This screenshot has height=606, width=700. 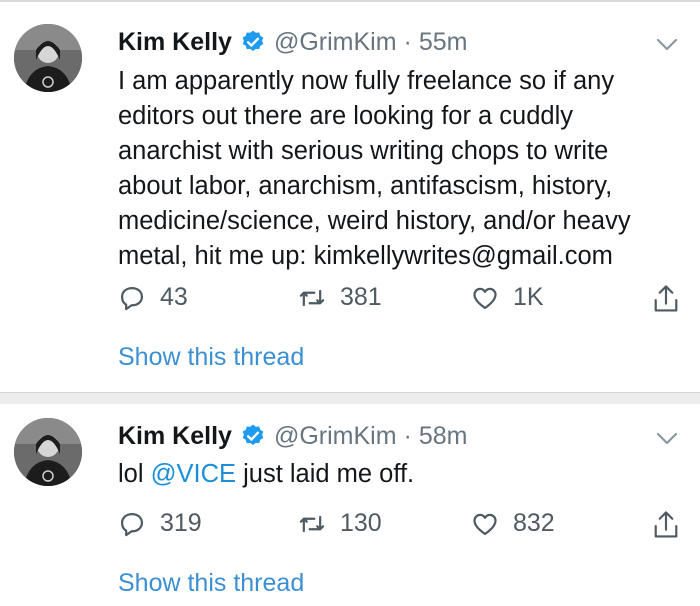 What do you see at coordinates (193, 474) in the screenshot?
I see `mention-link: @VICE` at bounding box center [193, 474].